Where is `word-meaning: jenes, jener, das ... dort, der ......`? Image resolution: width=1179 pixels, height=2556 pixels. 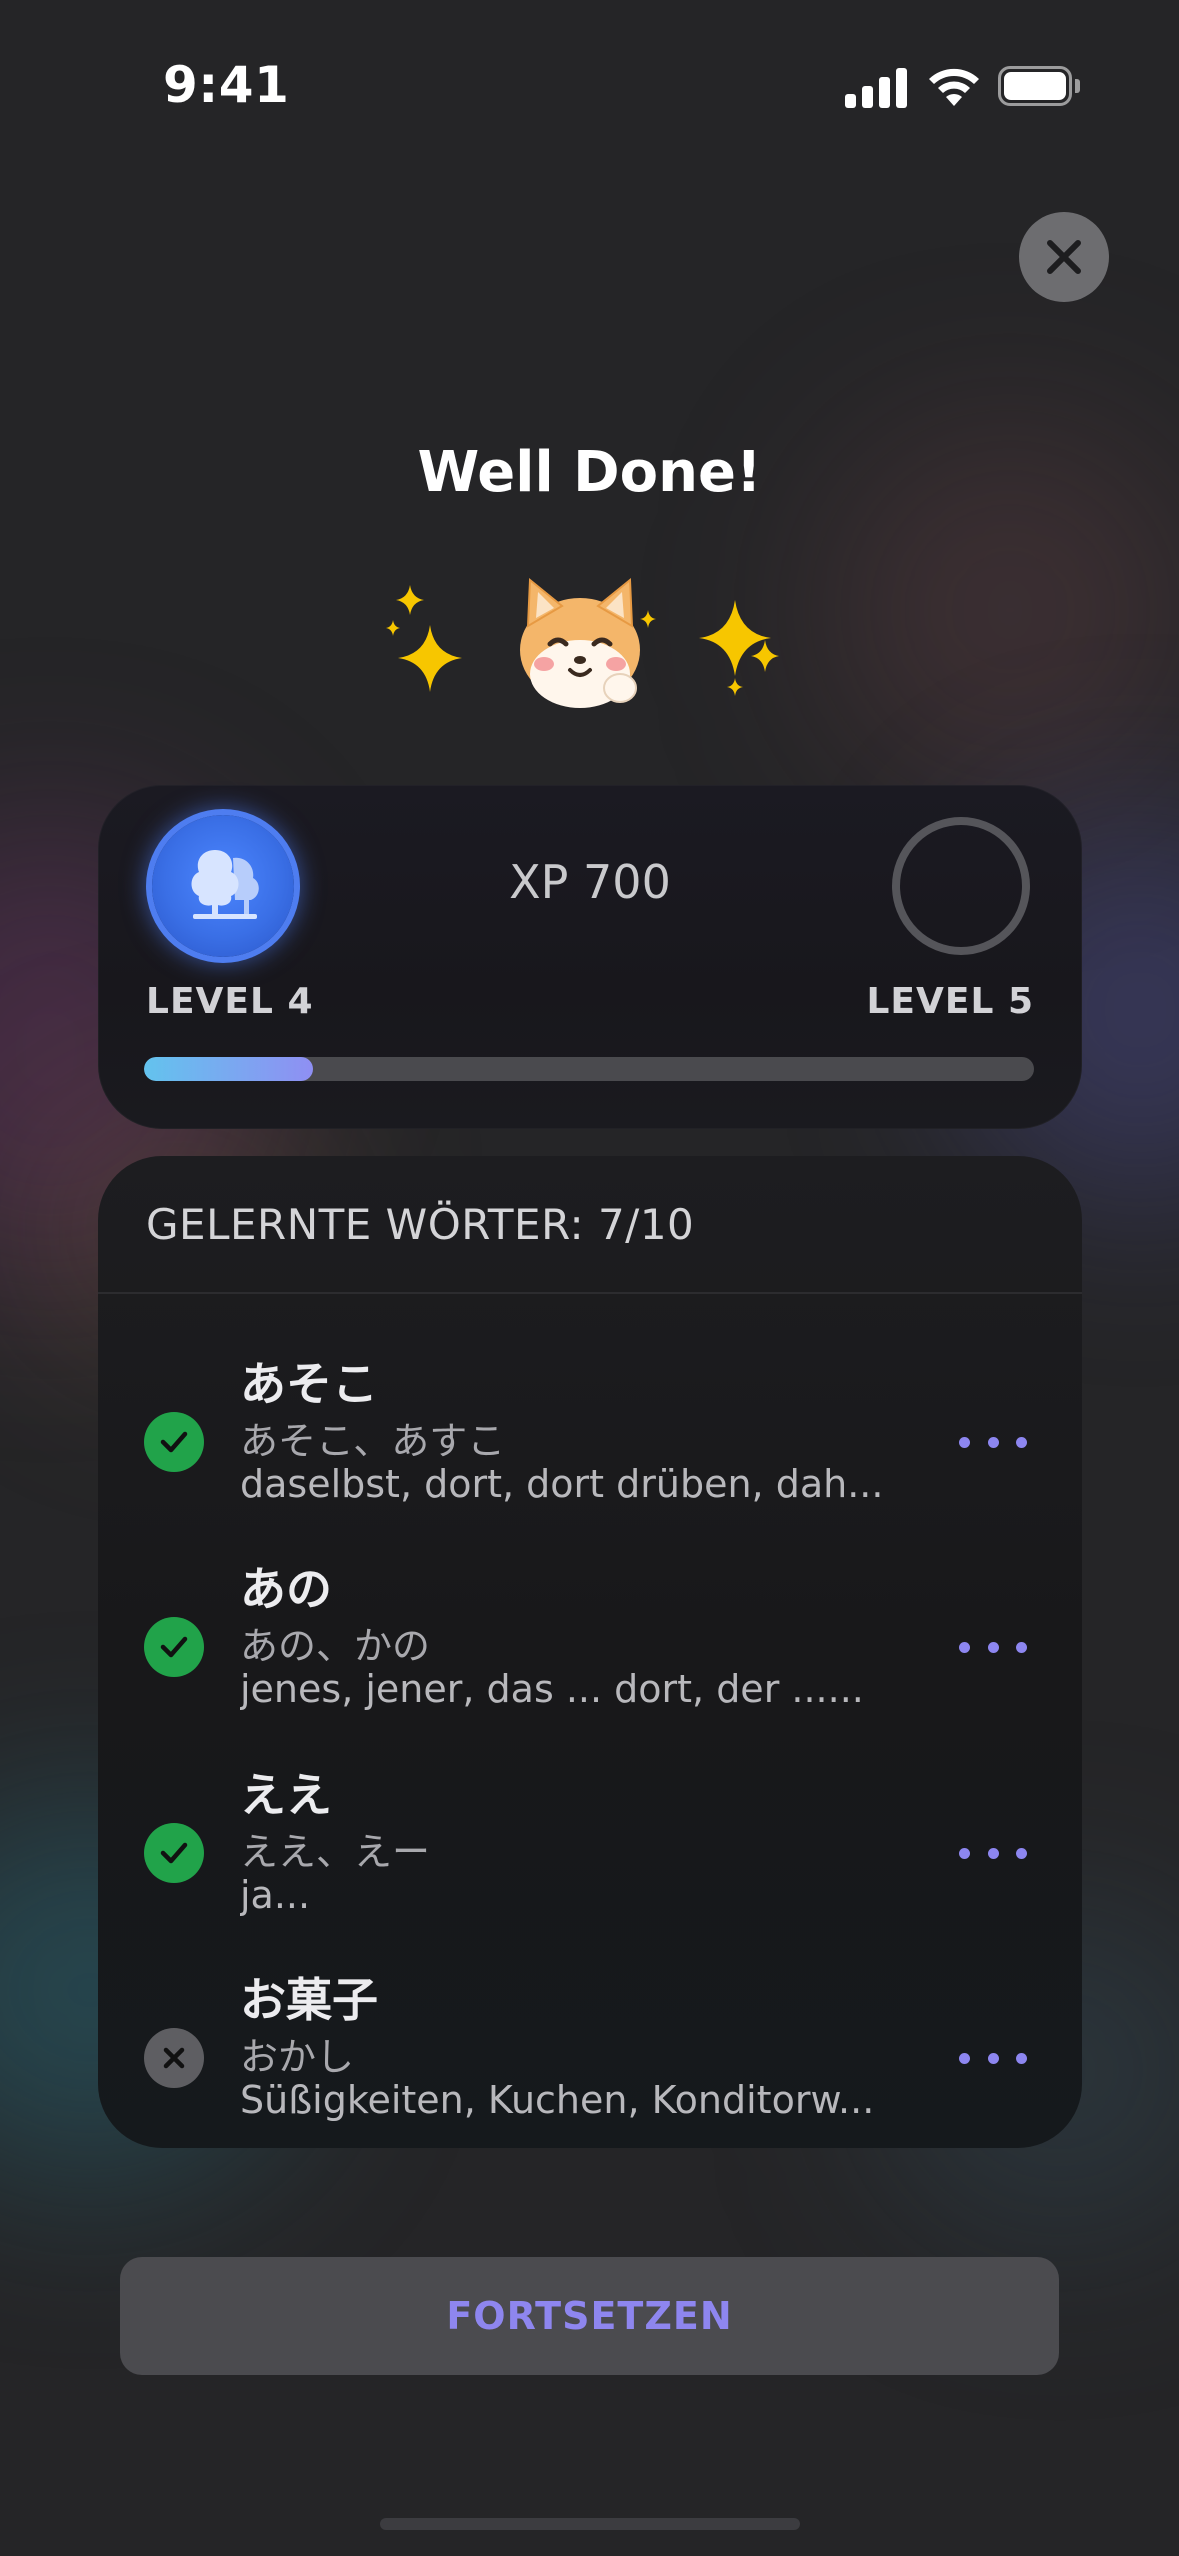
word-meaning: jenes, jener, das ... dort, der ...... is located at coordinates (552, 1689).